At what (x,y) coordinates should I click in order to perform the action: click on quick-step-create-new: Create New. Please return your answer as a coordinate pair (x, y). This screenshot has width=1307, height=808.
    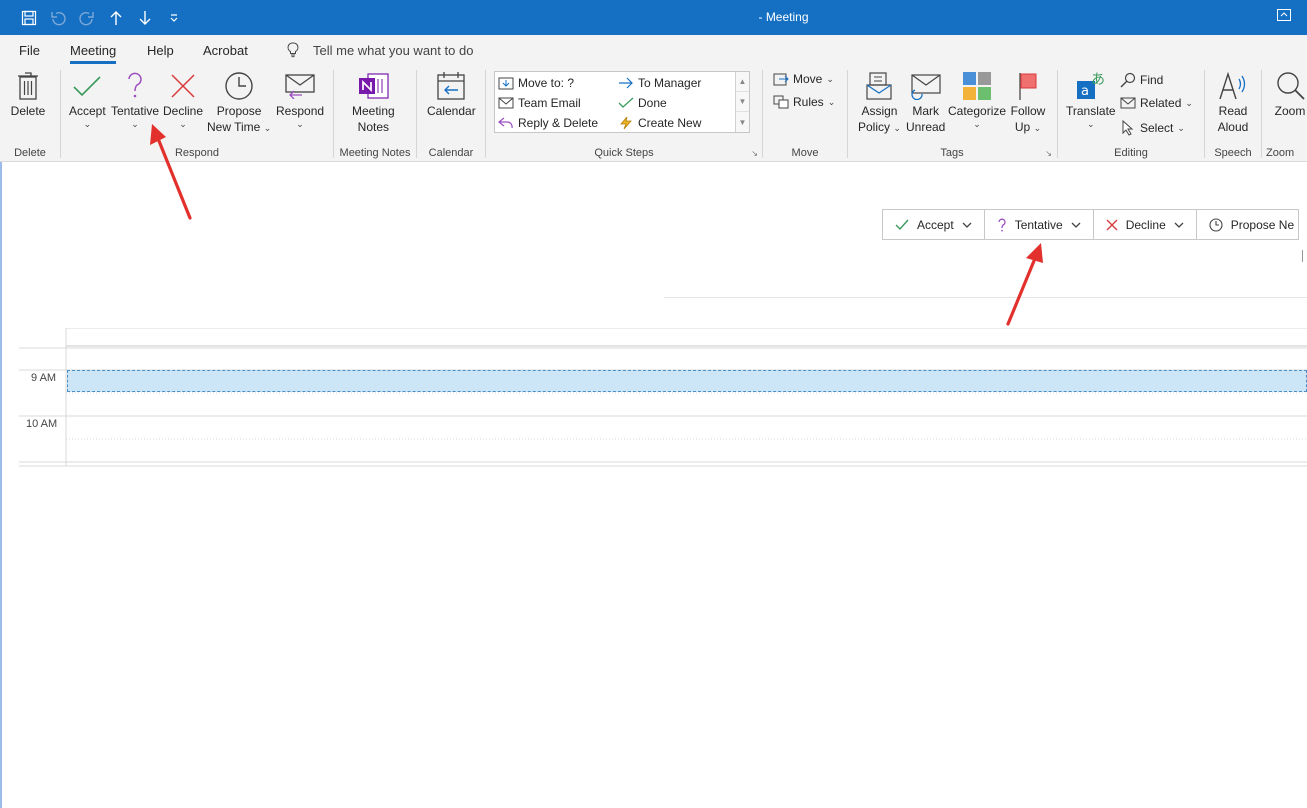
    Looking at the image, I should click on (659, 123).